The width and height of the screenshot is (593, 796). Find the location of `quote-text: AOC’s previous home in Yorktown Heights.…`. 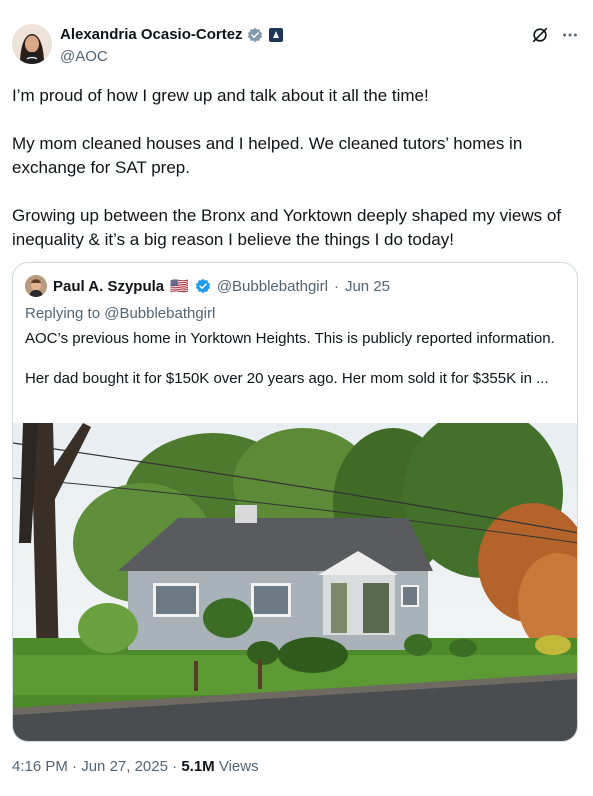

quote-text: AOC’s previous home in Yorktown Heights.… is located at coordinates (295, 369).